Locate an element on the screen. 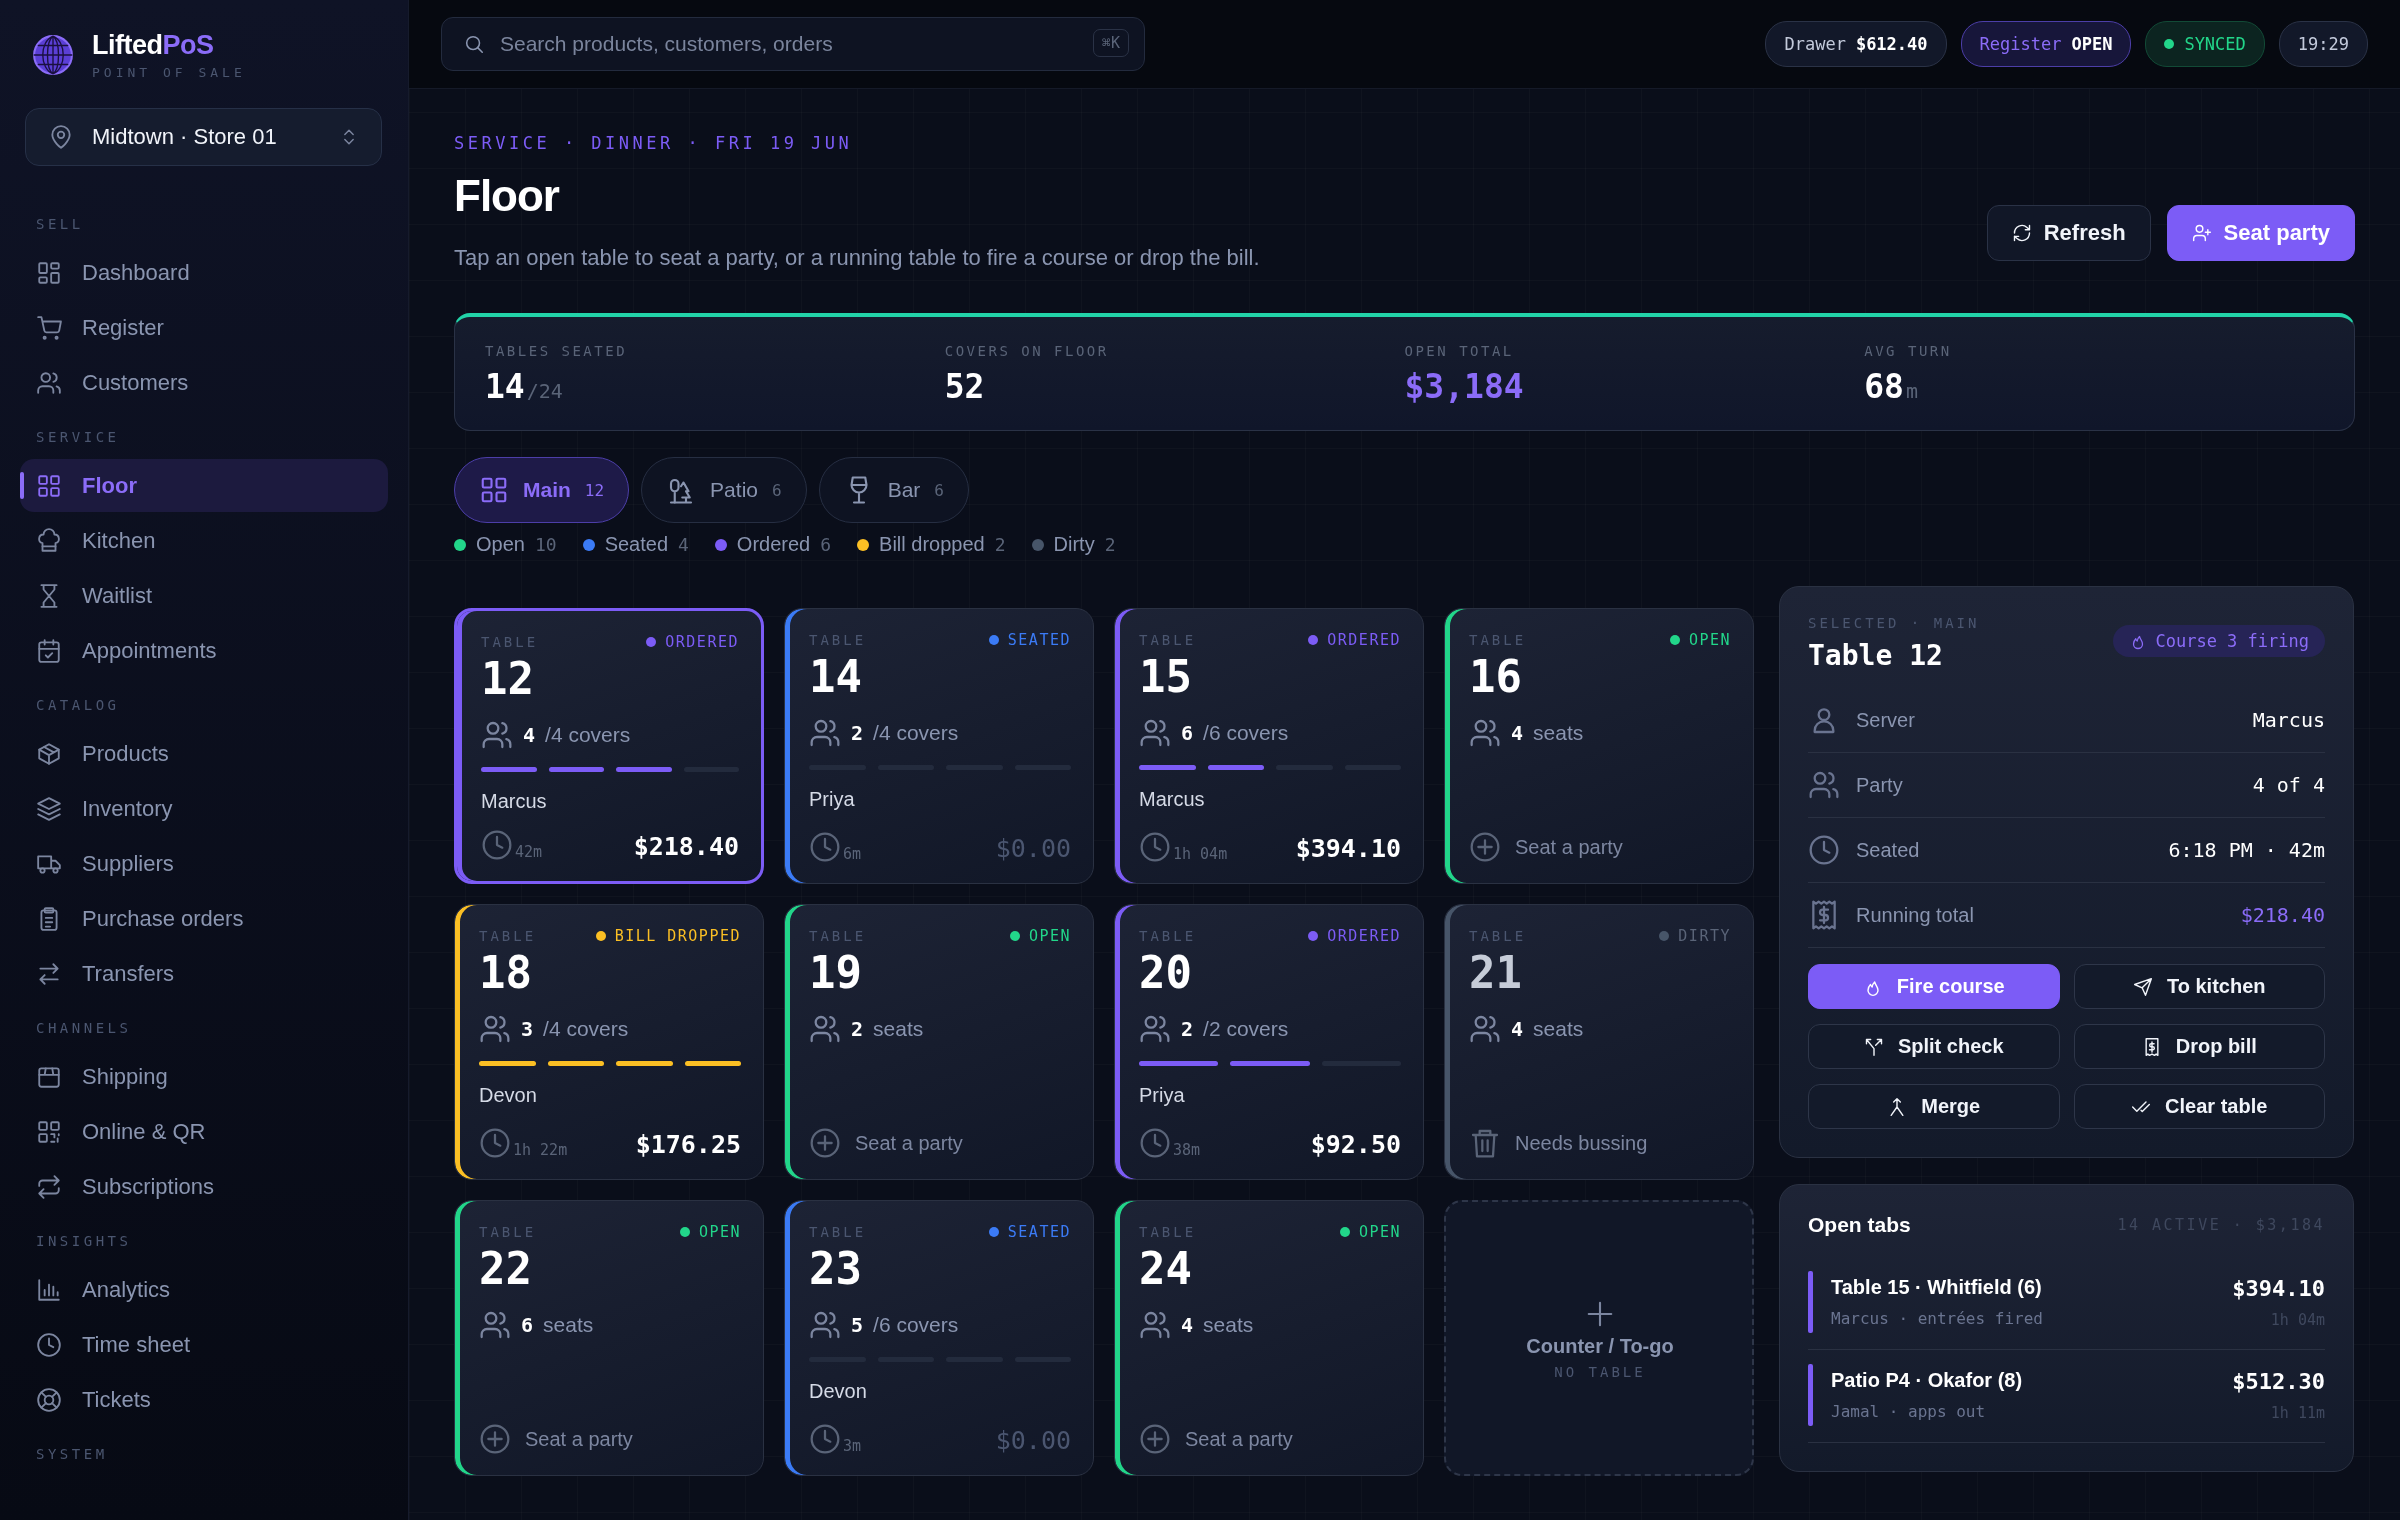  table-status: DIRTY is located at coordinates (1704, 936).